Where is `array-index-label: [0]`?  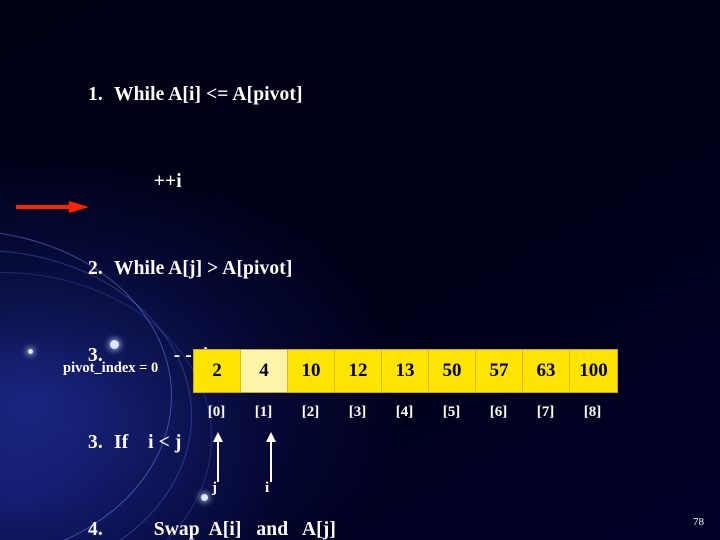
array-index-label: [0] is located at coordinates (216, 412).